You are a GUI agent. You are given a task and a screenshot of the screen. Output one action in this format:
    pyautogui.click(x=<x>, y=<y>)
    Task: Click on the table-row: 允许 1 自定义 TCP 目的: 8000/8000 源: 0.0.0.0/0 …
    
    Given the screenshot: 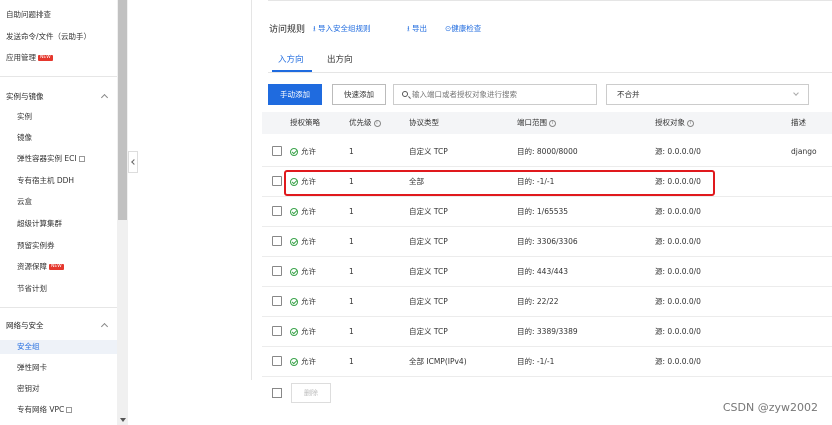 What is the action you would take?
    pyautogui.click(x=547, y=152)
    